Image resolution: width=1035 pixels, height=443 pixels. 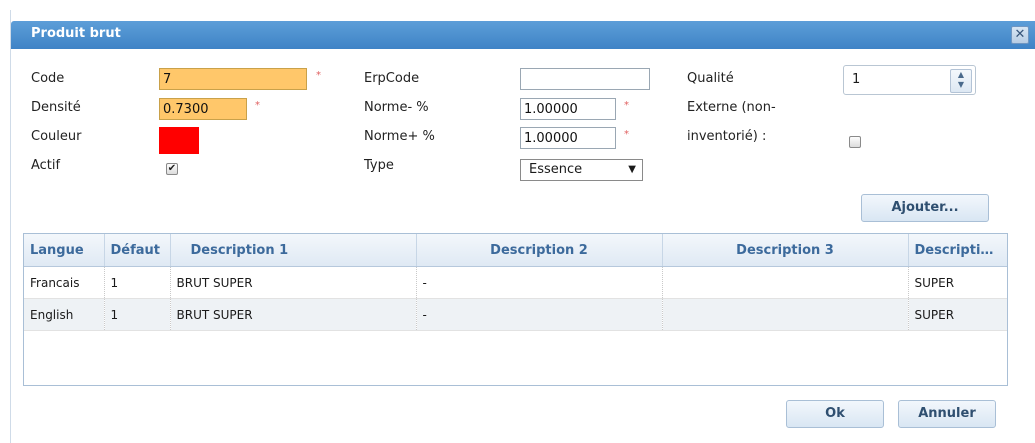 I want to click on type-select: Essence ▼, so click(x=581, y=170).